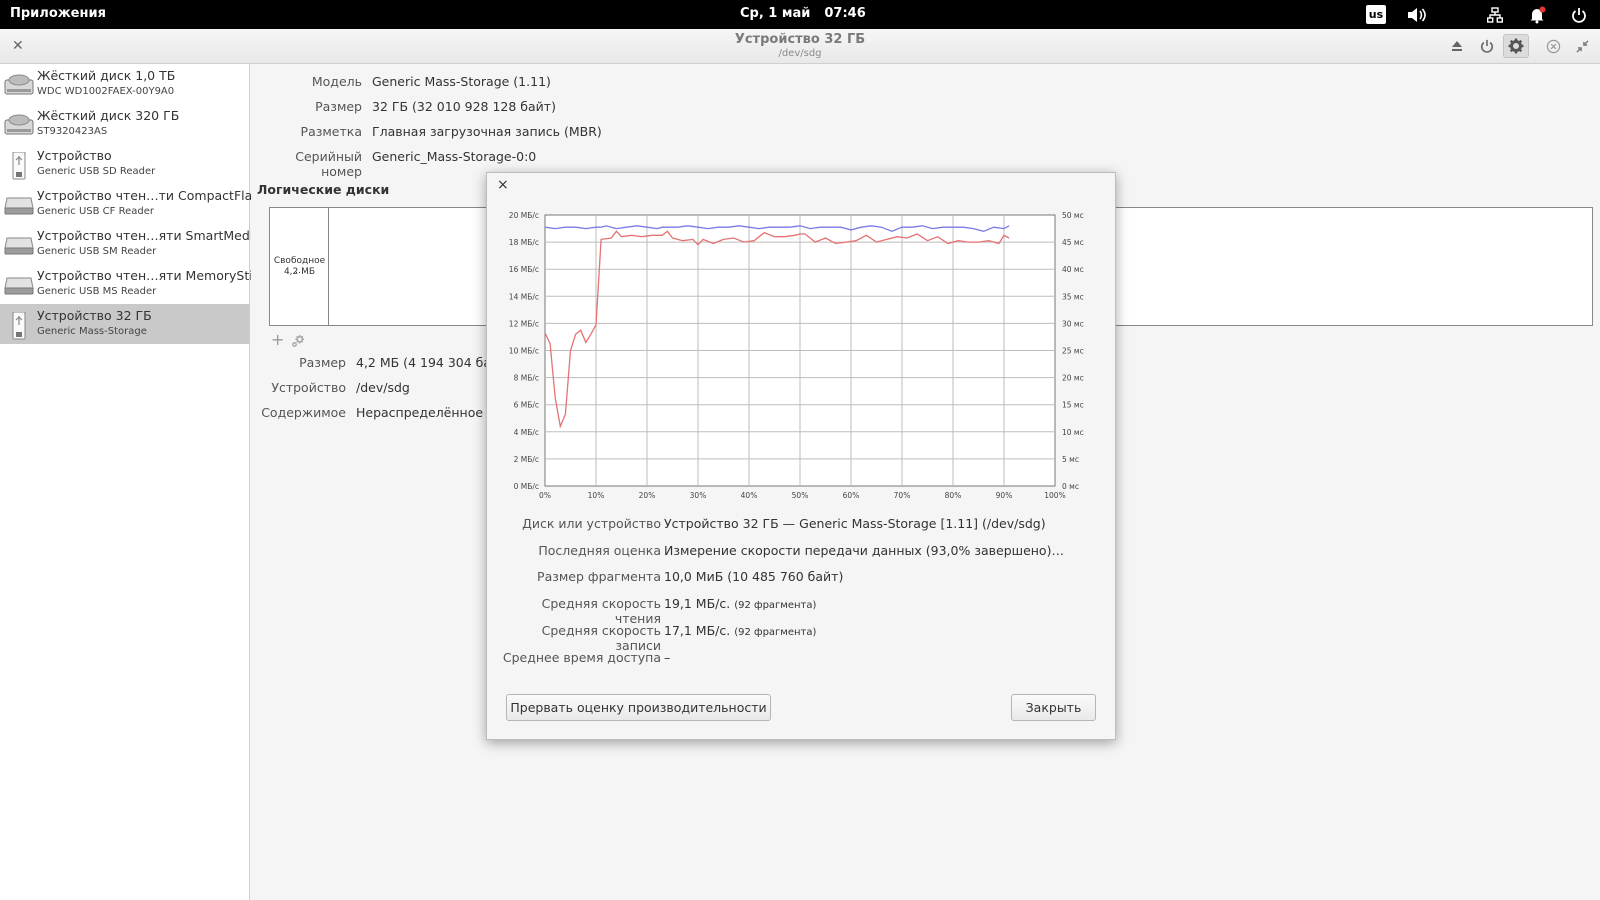  Describe the element at coordinates (1495, 14) in the screenshot. I see `network-icon` at that location.